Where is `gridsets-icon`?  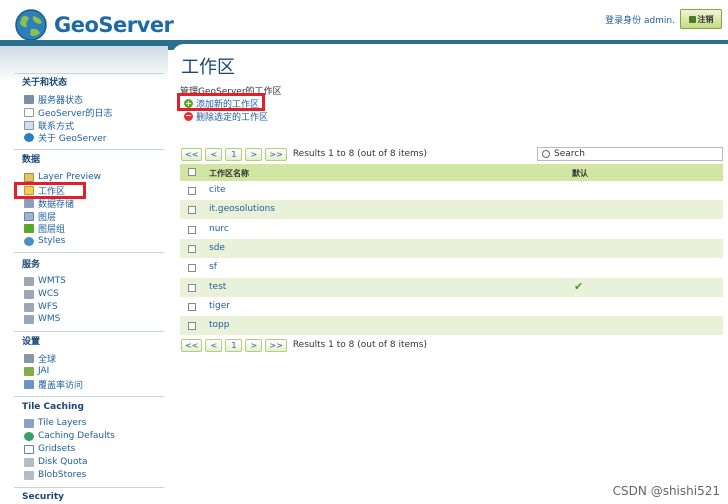 gridsets-icon is located at coordinates (29, 449).